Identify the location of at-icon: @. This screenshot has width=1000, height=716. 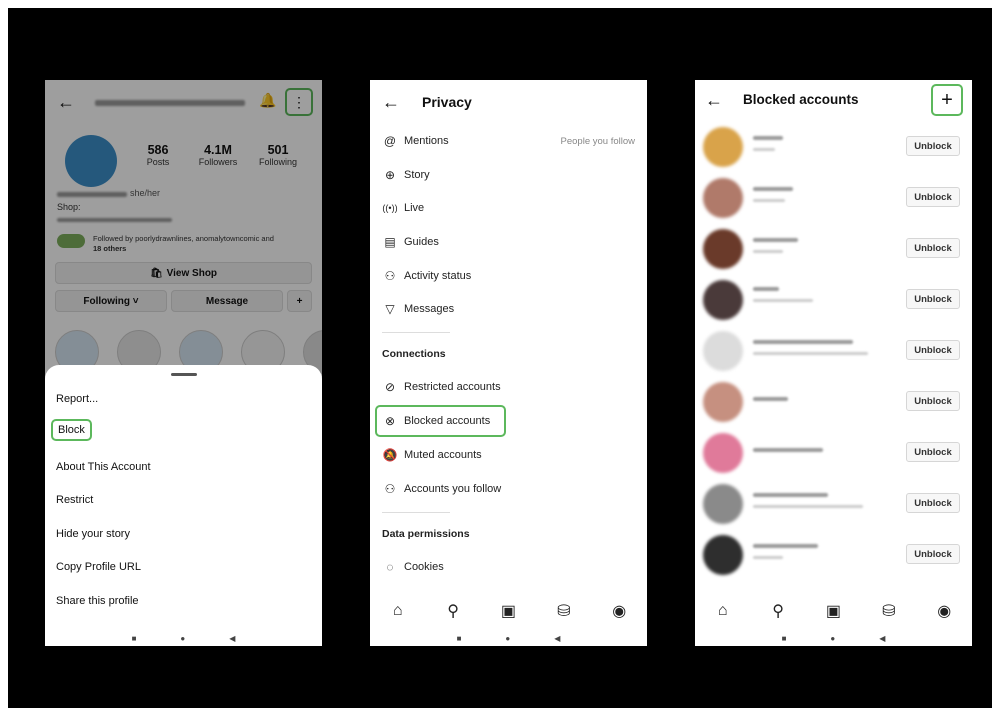
(390, 141).